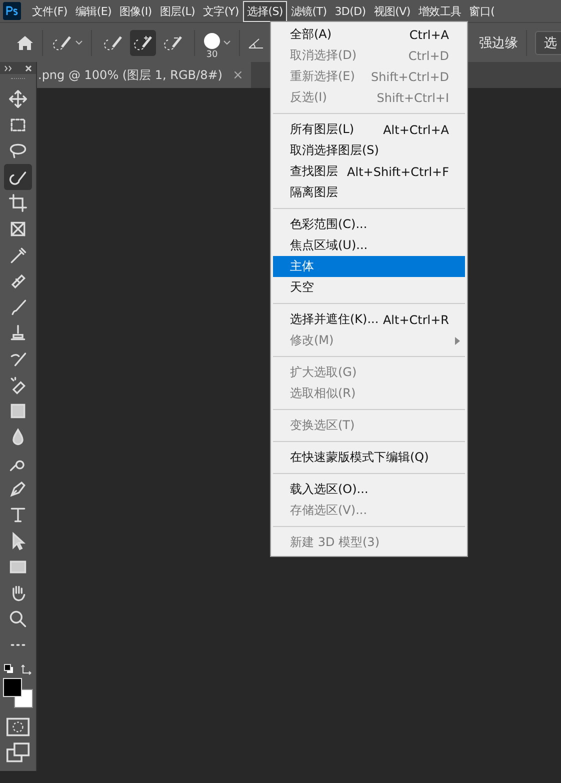 The image size is (561, 783). I want to click on menu-item: 所有图层(L) Alt+Ctrl+A, so click(369, 129).